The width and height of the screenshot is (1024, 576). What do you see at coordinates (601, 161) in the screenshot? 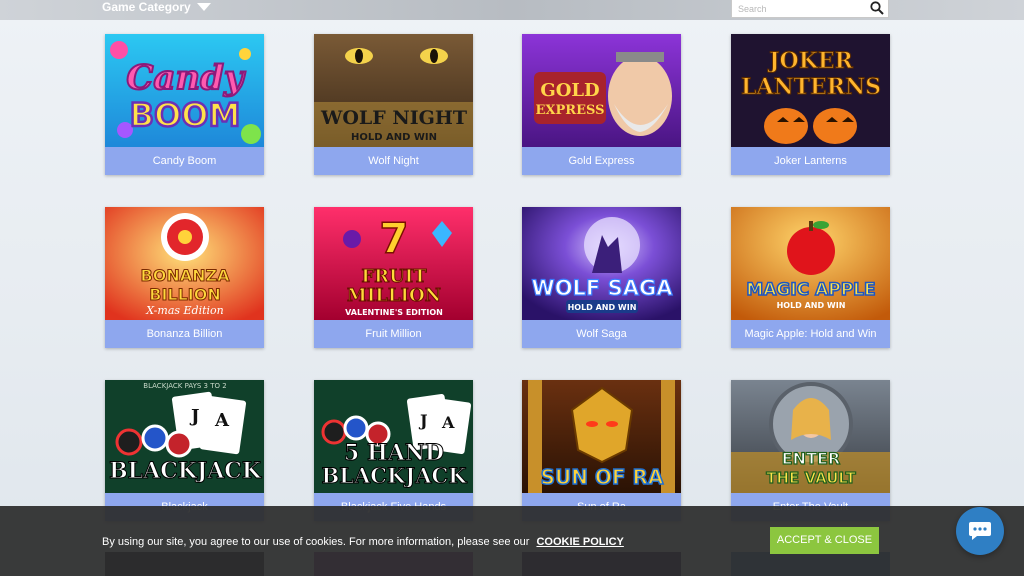
I see `game-title: Gold Express` at bounding box center [601, 161].